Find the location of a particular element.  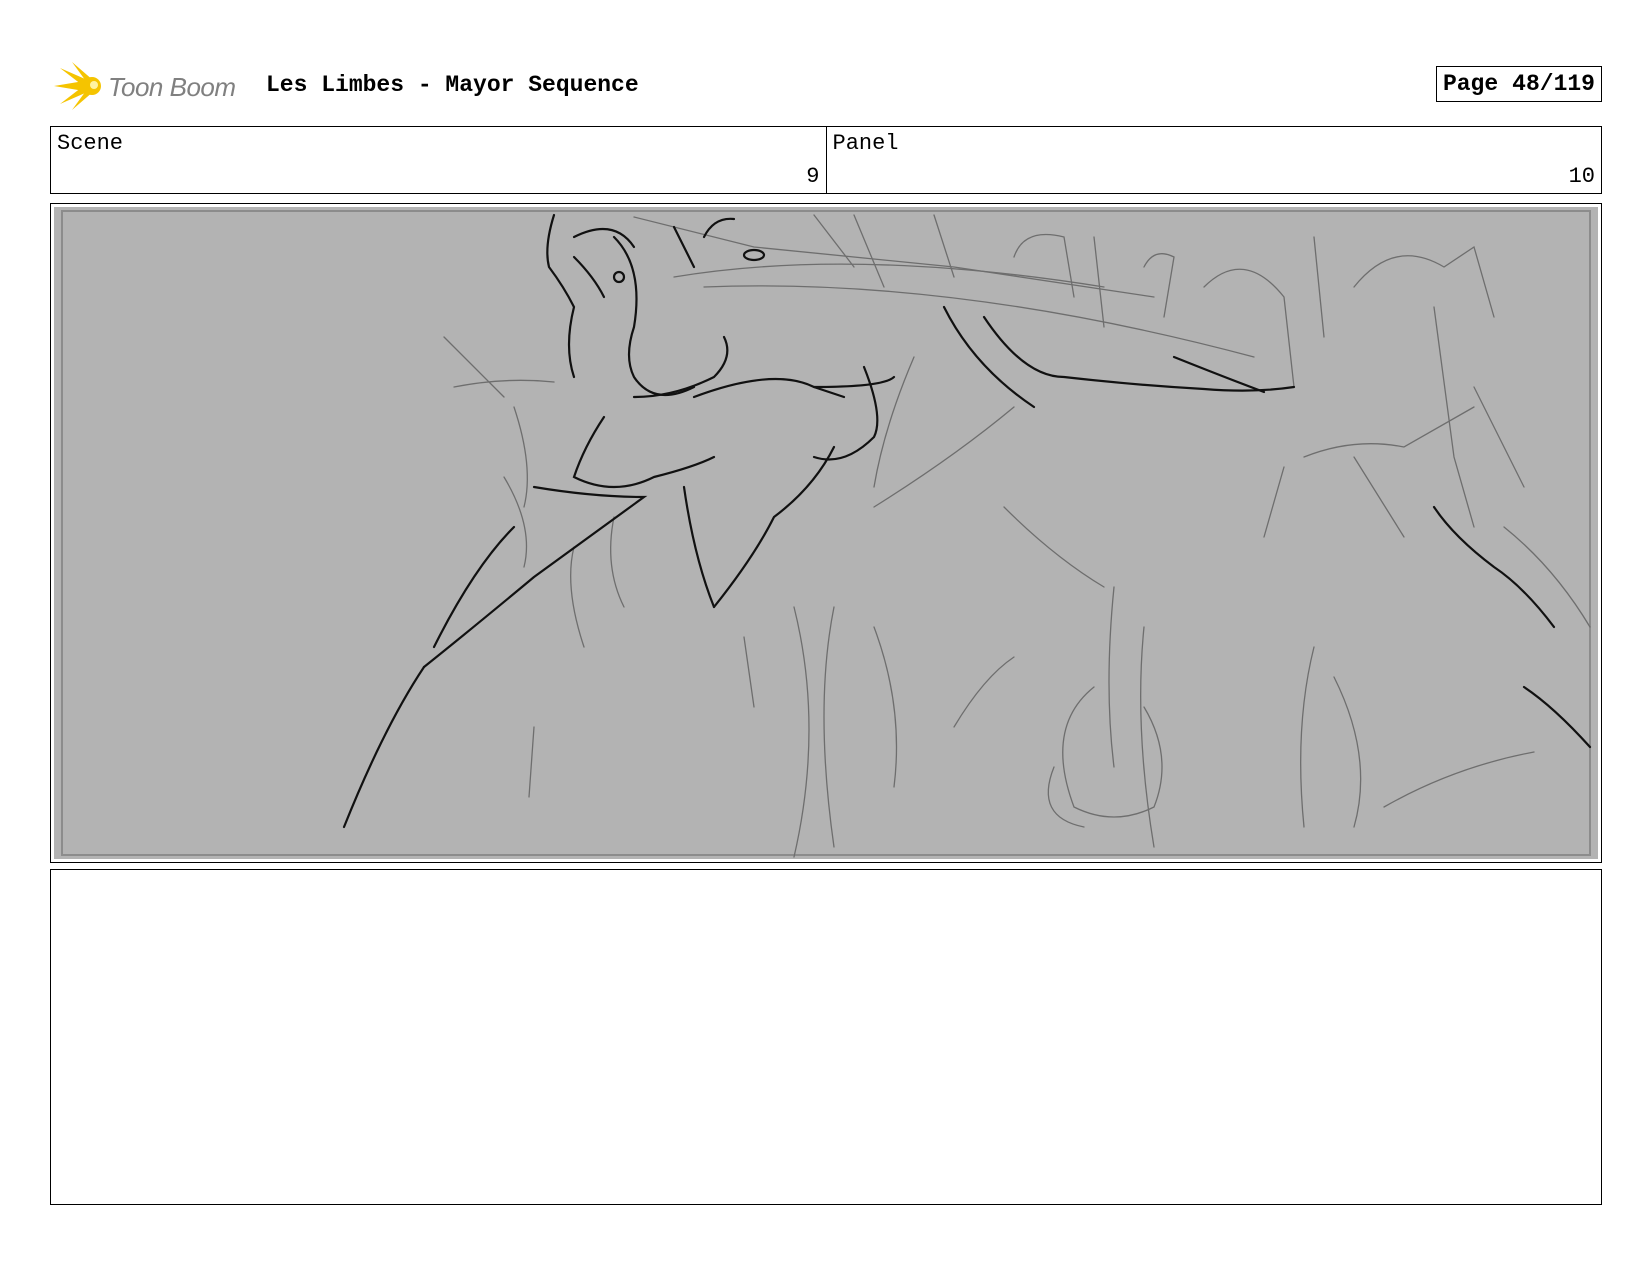

panel-label: Panel is located at coordinates (865, 143).